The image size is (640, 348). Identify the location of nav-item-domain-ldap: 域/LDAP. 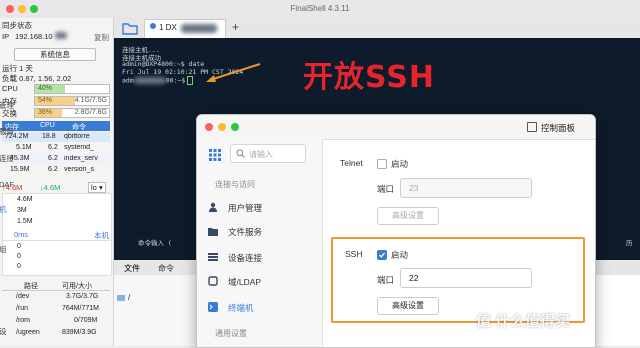
(259, 281).